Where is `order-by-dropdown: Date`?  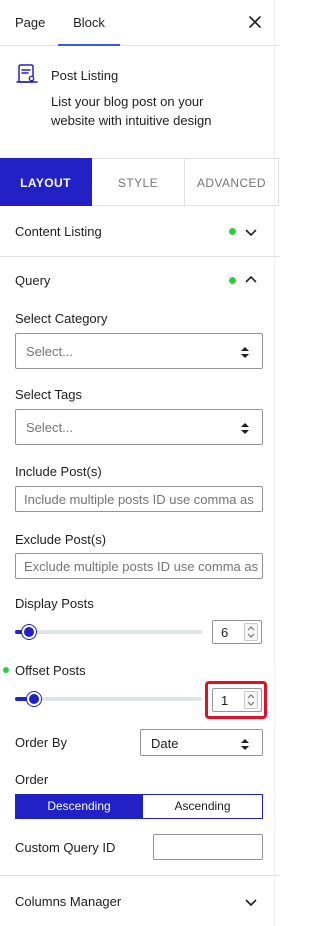 order-by-dropdown: Date is located at coordinates (201, 742).